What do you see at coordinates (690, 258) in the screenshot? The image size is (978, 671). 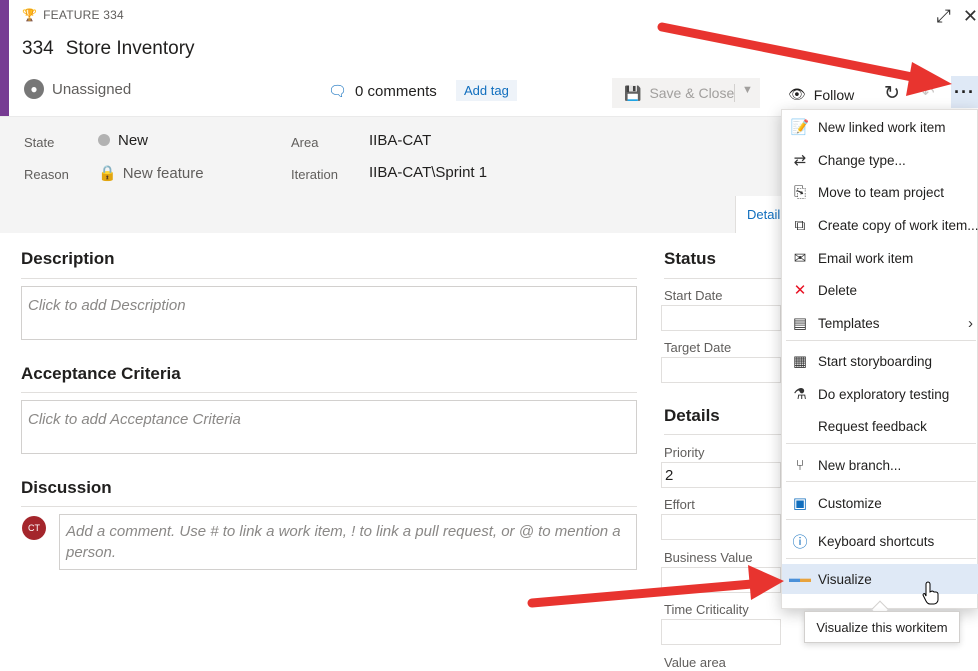 I see `status-title: Status` at bounding box center [690, 258].